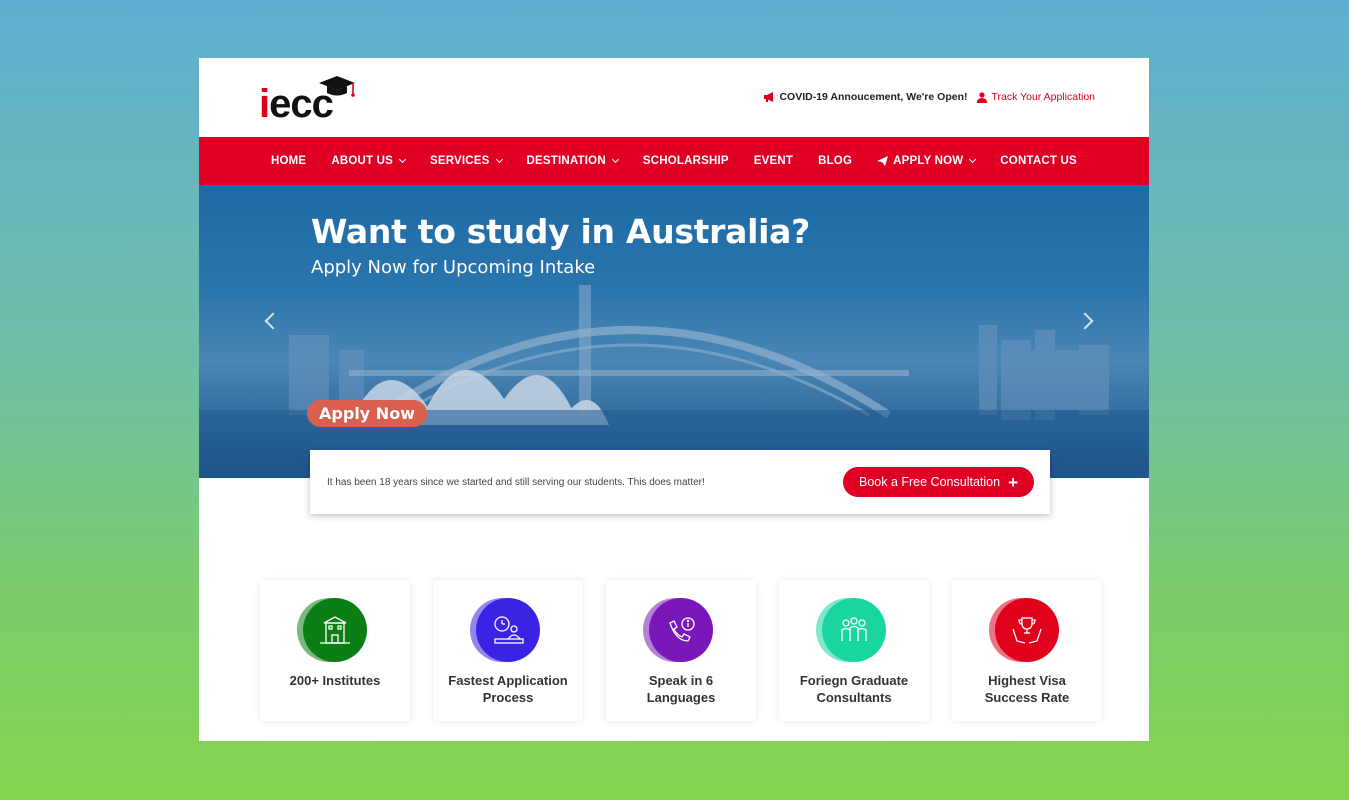  I want to click on feature-label: Fastest Application Process, so click(508, 689).